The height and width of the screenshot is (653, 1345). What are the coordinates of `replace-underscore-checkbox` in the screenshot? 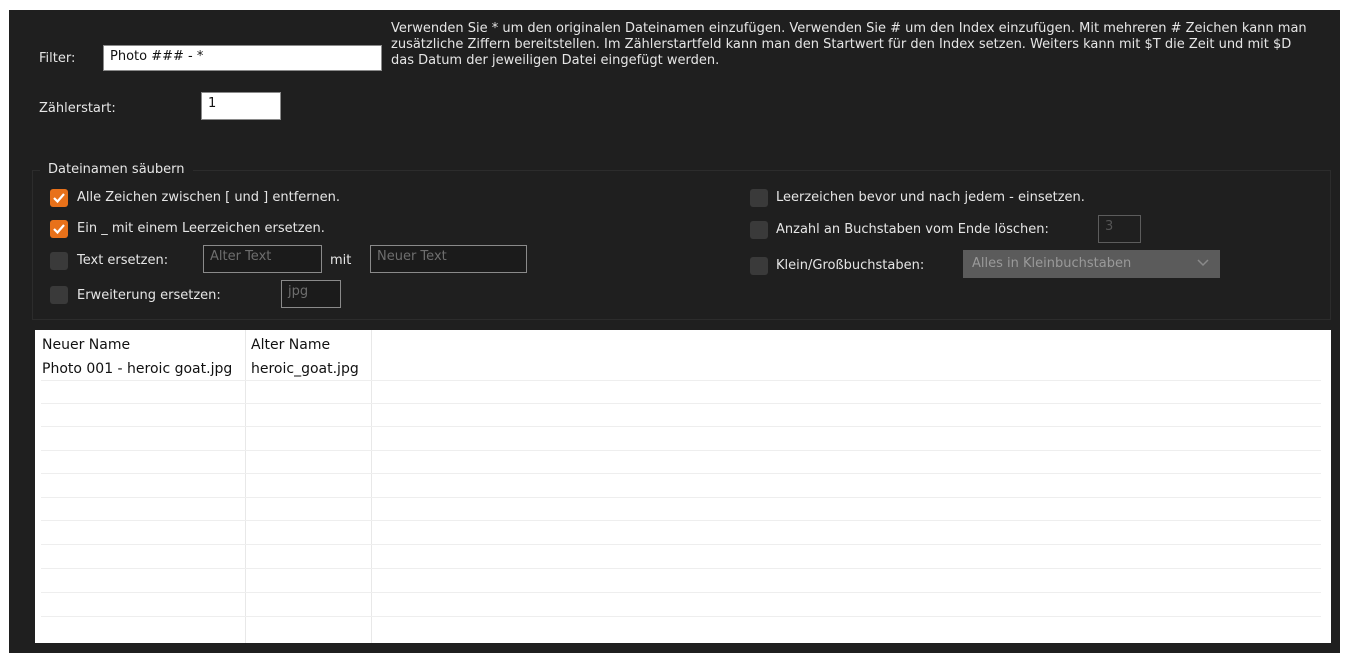 It's located at (59, 229).